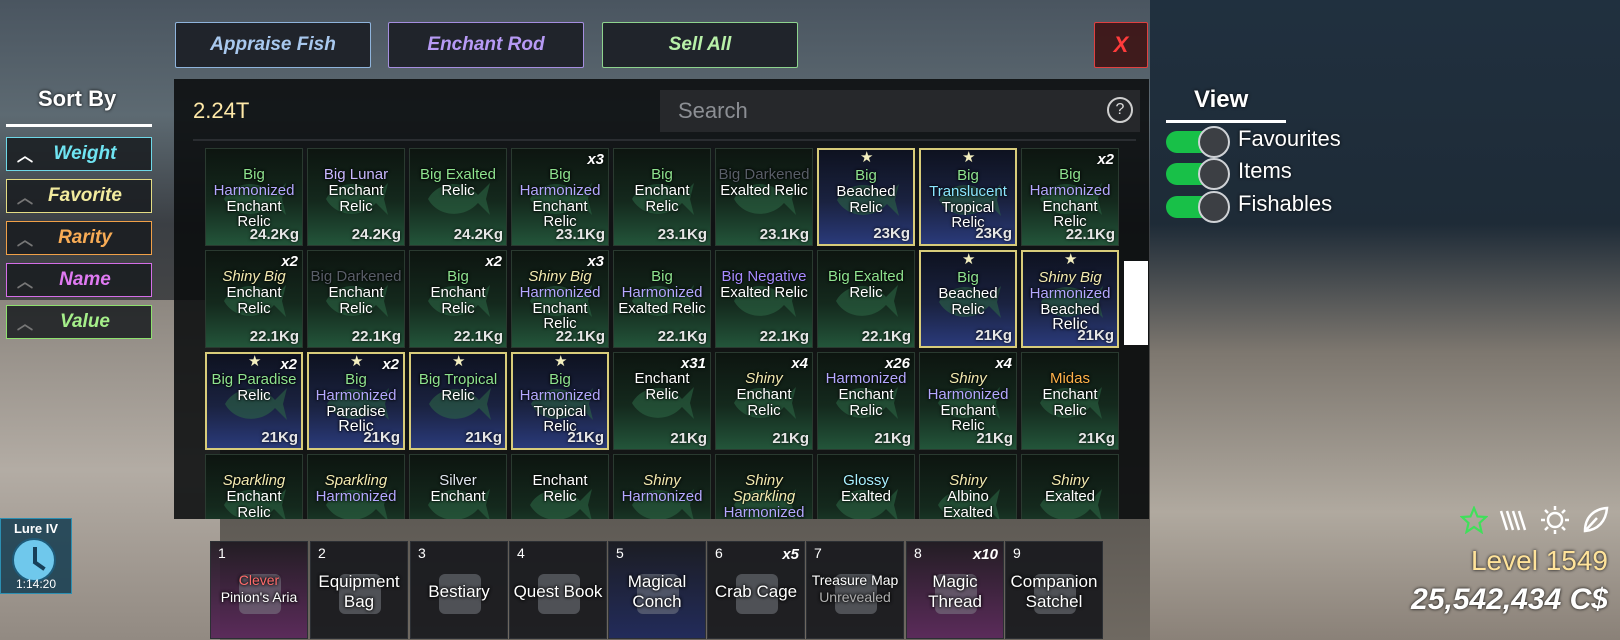  Describe the element at coordinates (662, 486) in the screenshot. I see `inventory-item: Shiny Harmonized` at that location.